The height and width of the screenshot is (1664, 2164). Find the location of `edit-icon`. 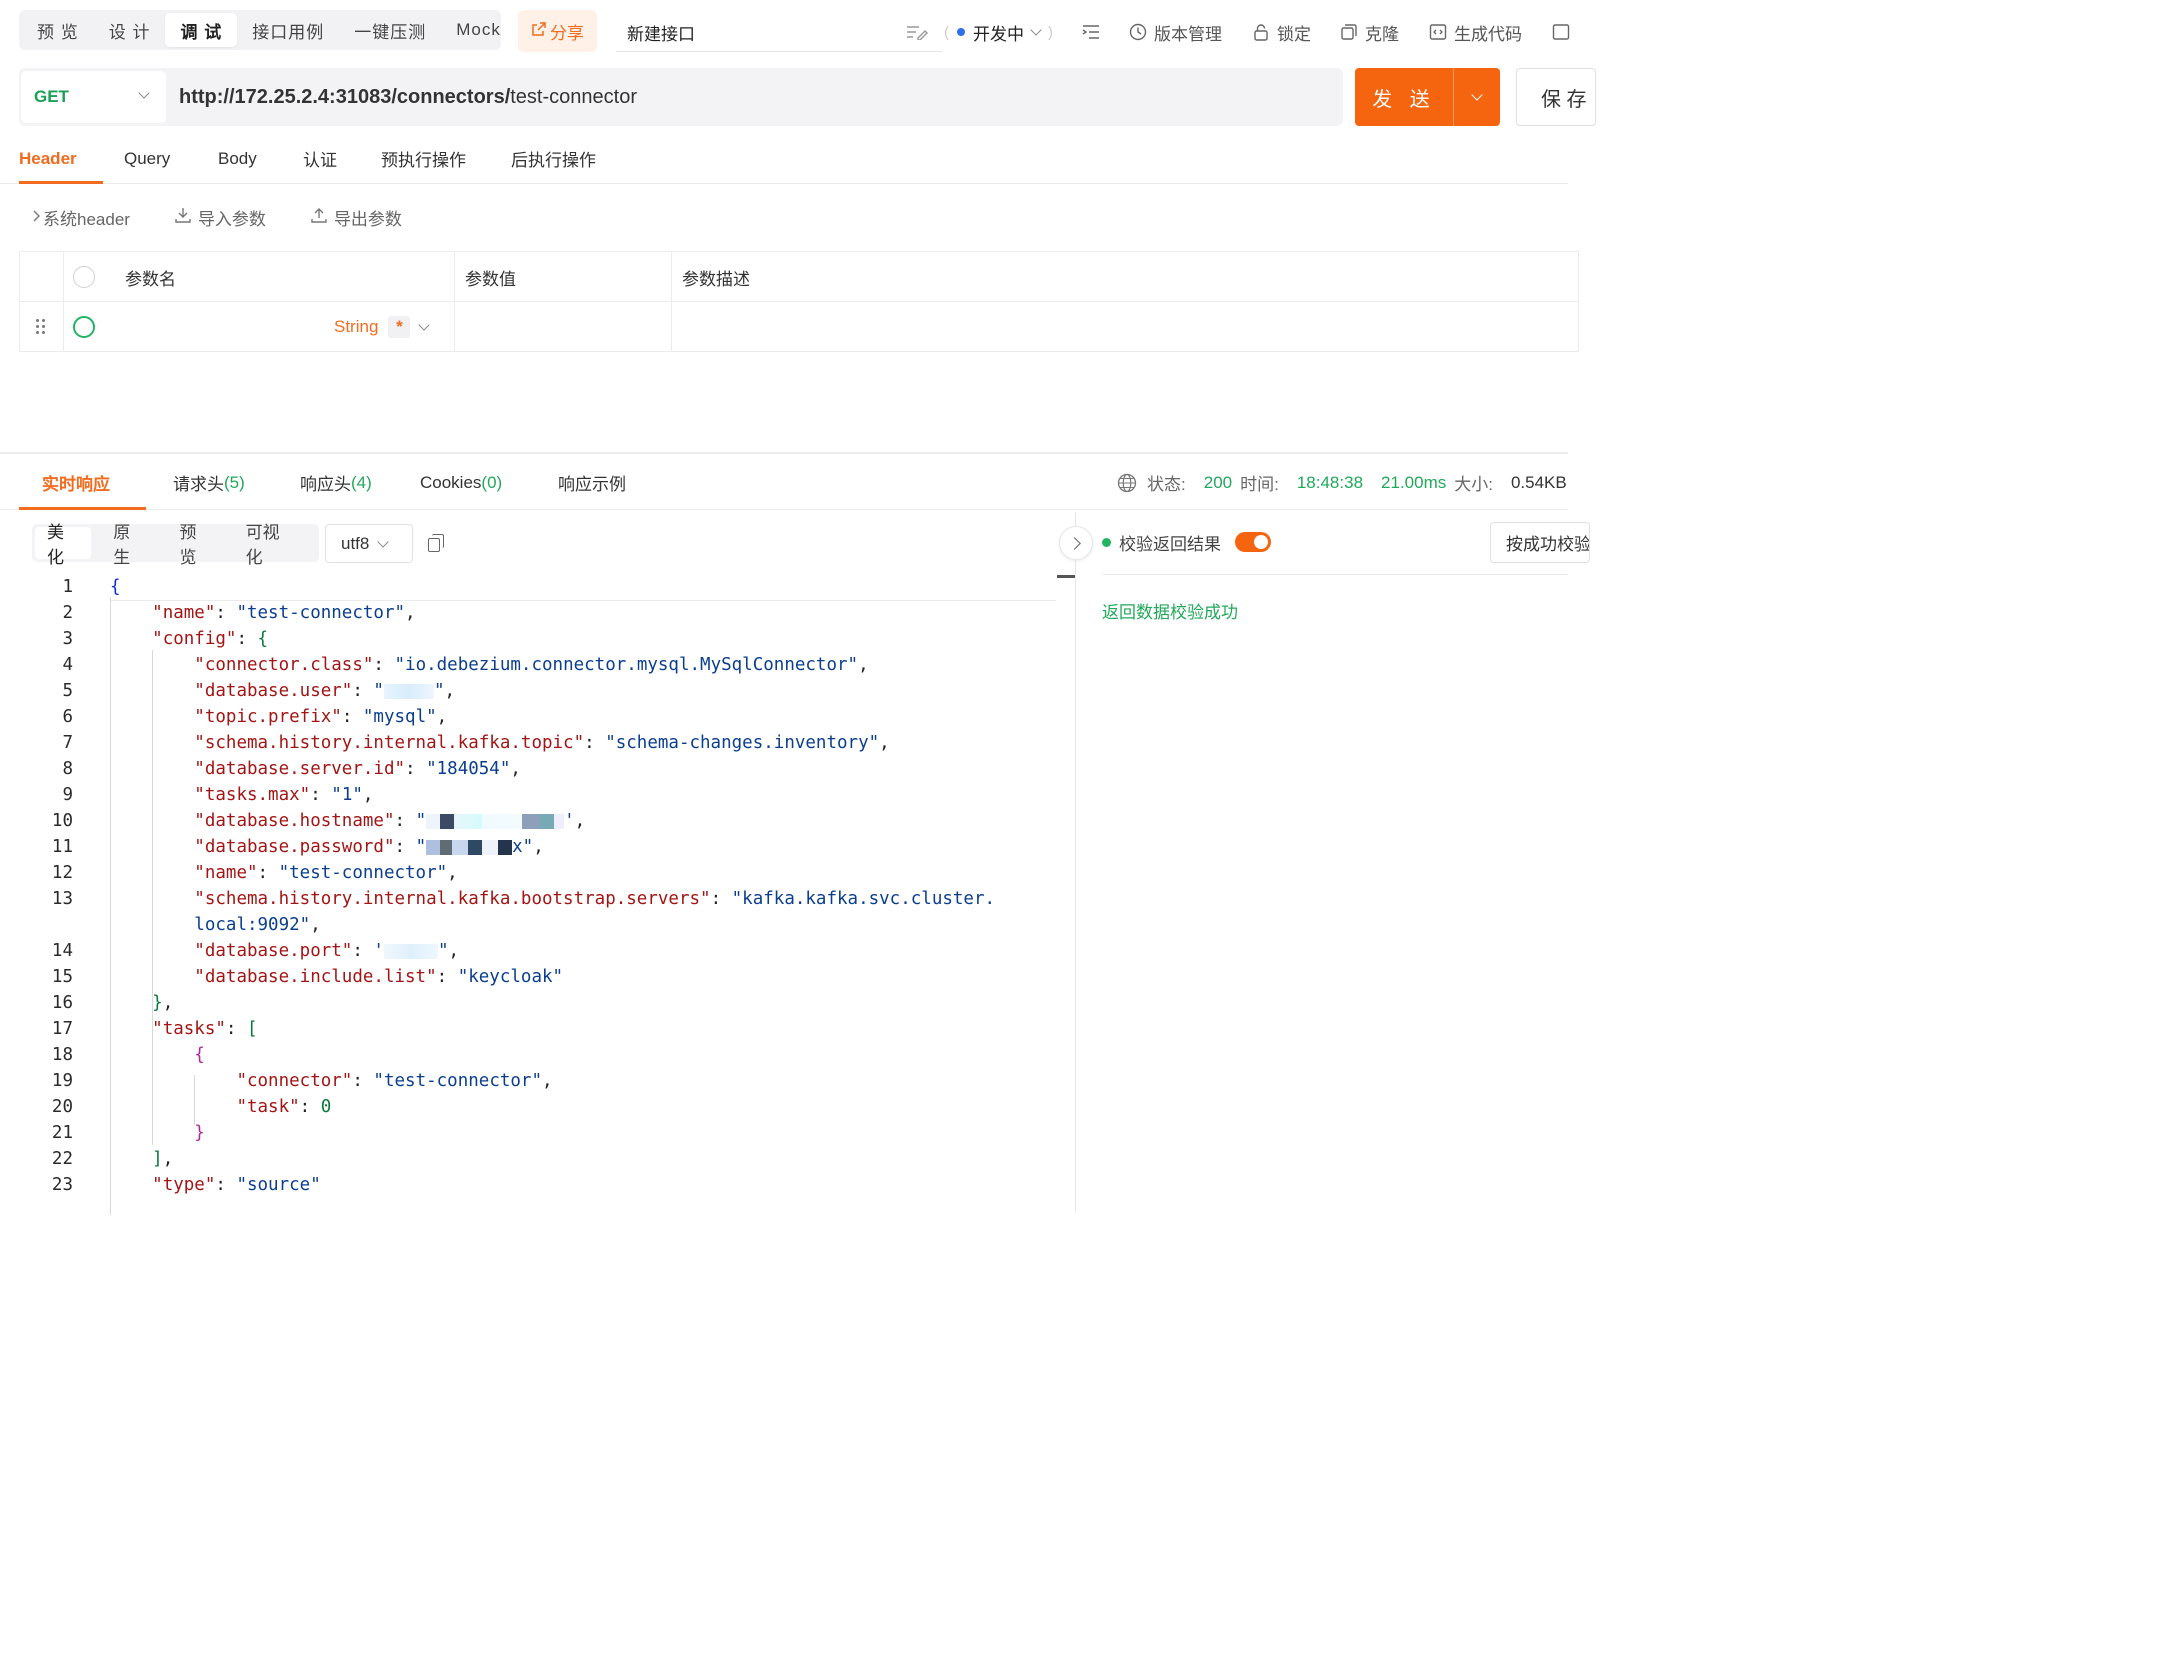

edit-icon is located at coordinates (917, 33).